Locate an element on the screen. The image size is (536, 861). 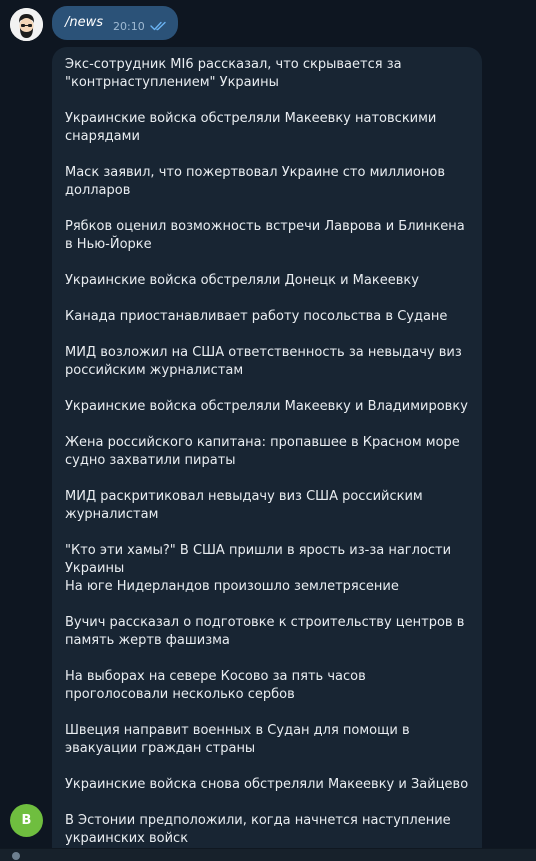
user-avatar-image is located at coordinates (26, 24).